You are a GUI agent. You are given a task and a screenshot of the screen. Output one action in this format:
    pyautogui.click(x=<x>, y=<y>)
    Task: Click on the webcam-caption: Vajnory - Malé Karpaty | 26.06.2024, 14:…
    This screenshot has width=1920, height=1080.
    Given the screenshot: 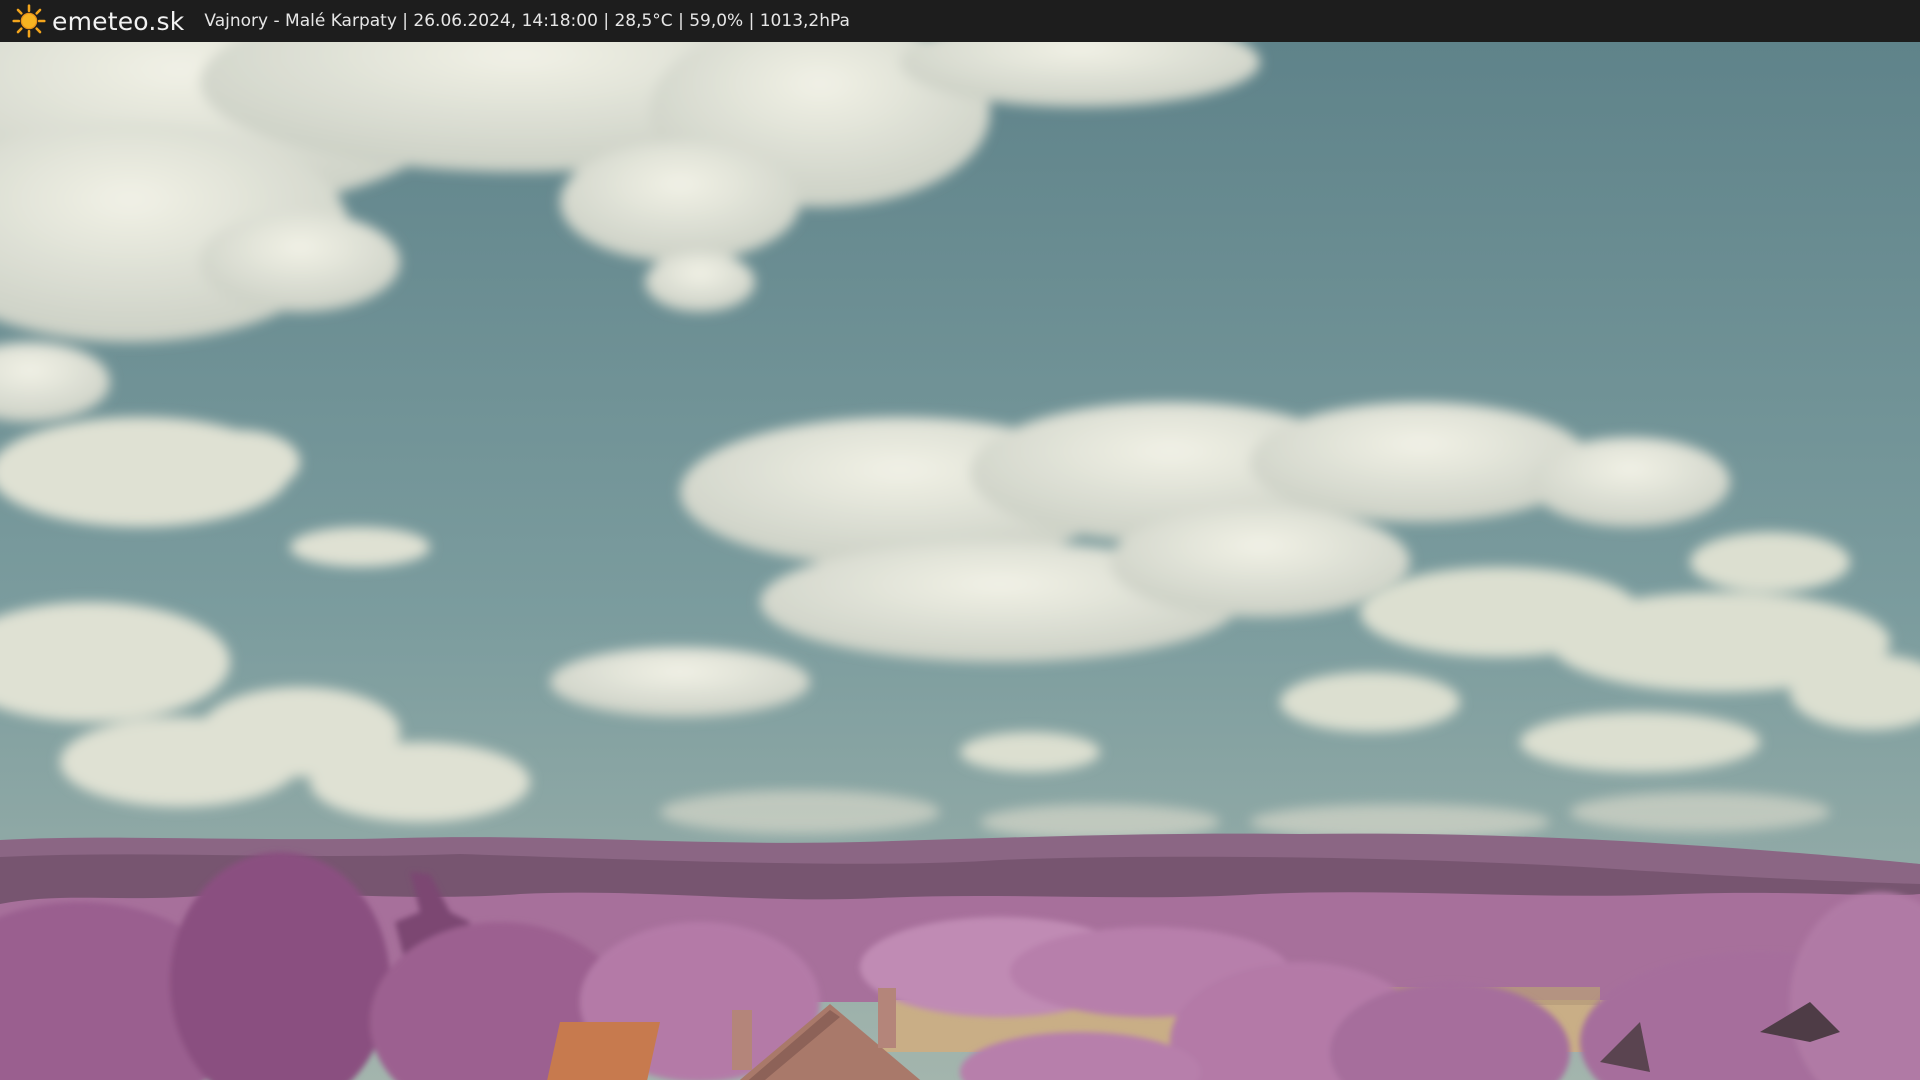 What is the action you would take?
    pyautogui.click(x=527, y=21)
    